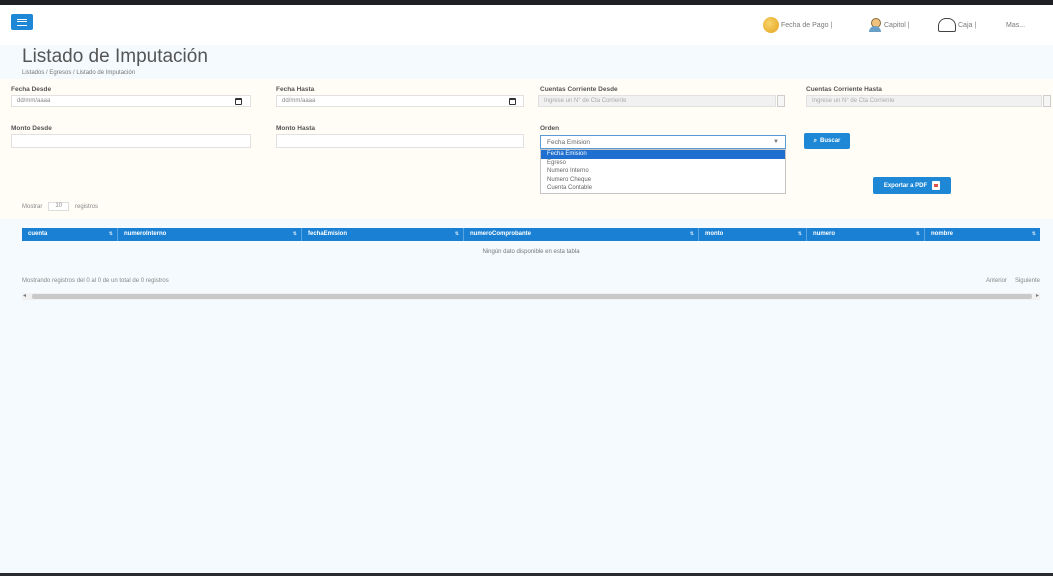 This screenshot has height=576, width=1053. Describe the element at coordinates (905, 185) in the screenshot. I see `export-pdf-label: Exportar a PDF` at that location.